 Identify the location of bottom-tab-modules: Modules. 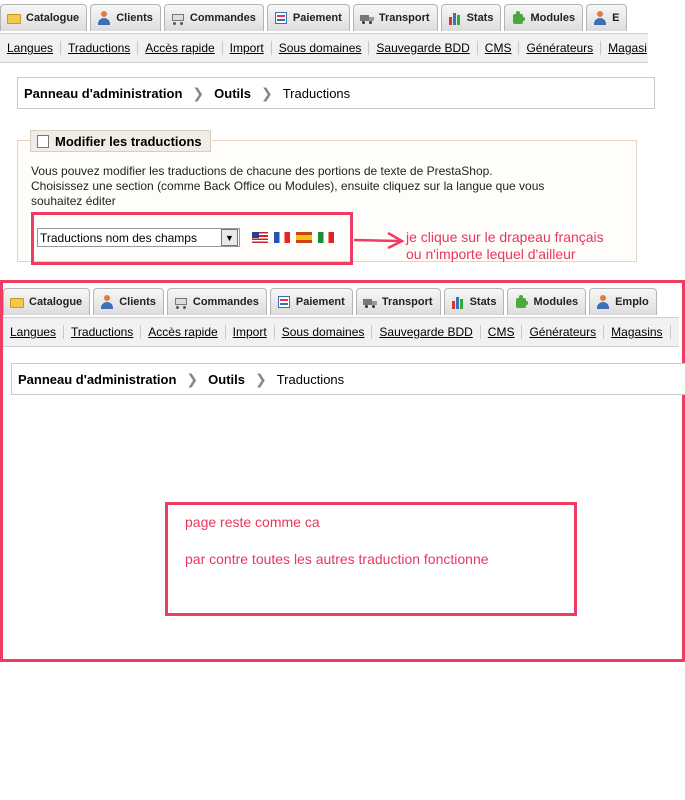
(547, 301).